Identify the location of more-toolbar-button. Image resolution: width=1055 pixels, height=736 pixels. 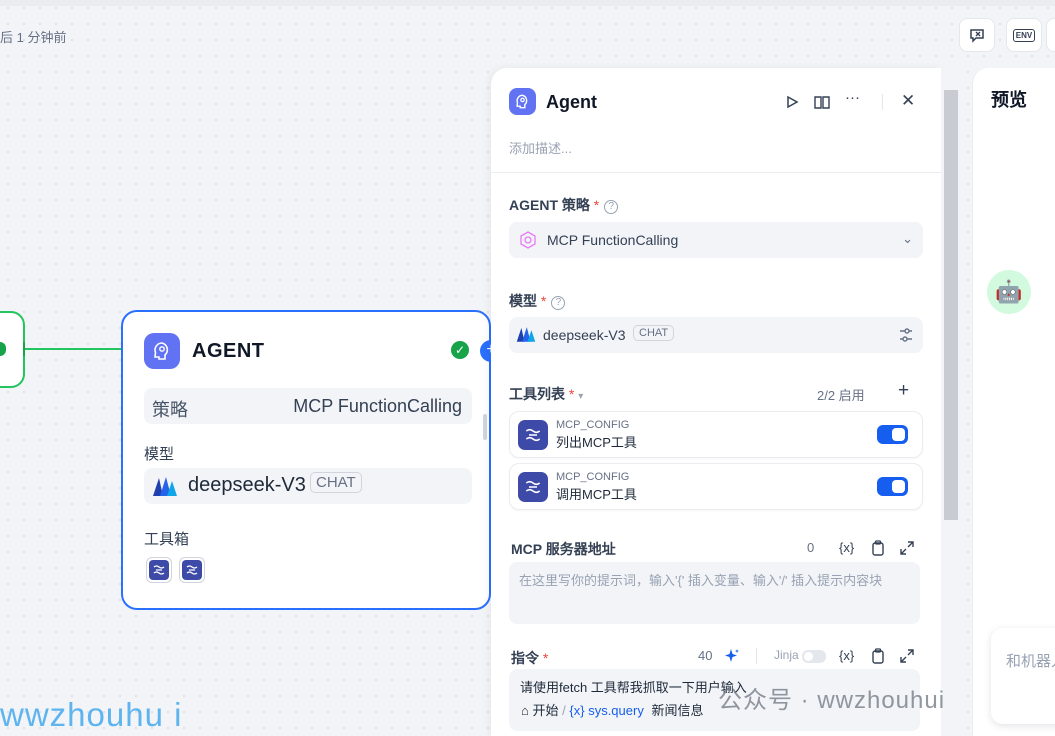
(1050, 35).